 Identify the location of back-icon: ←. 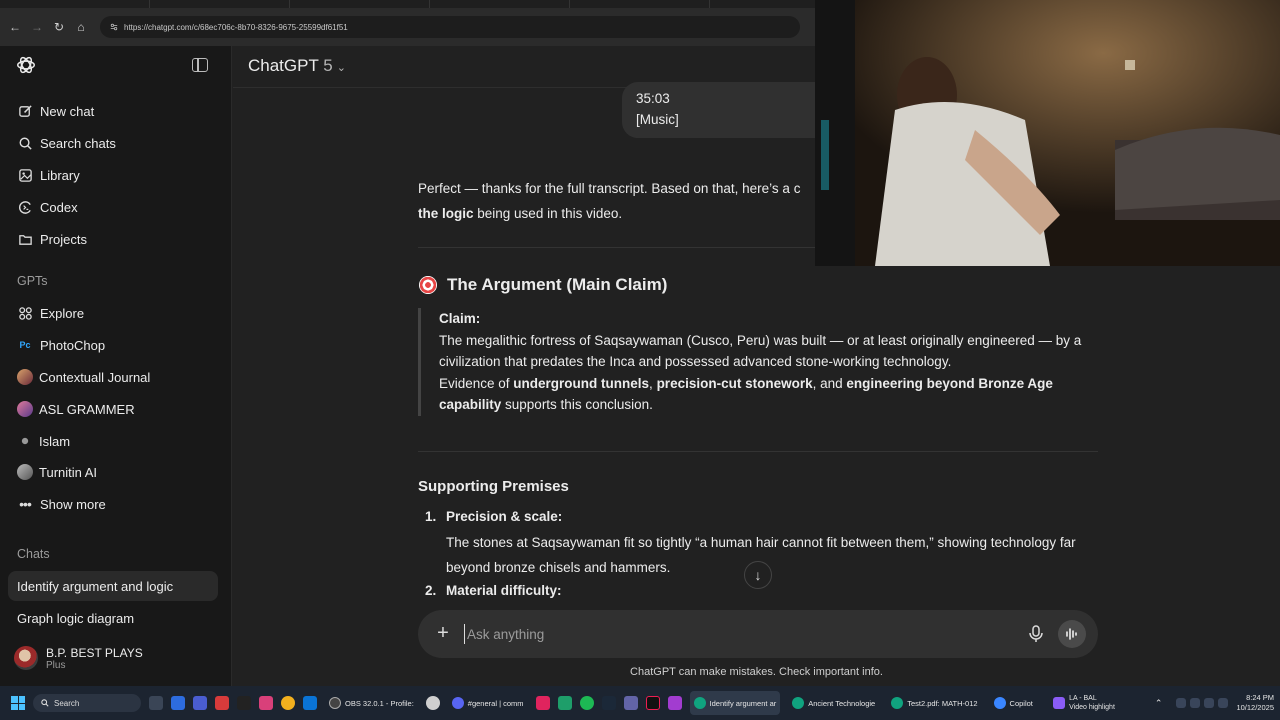
(15, 27).